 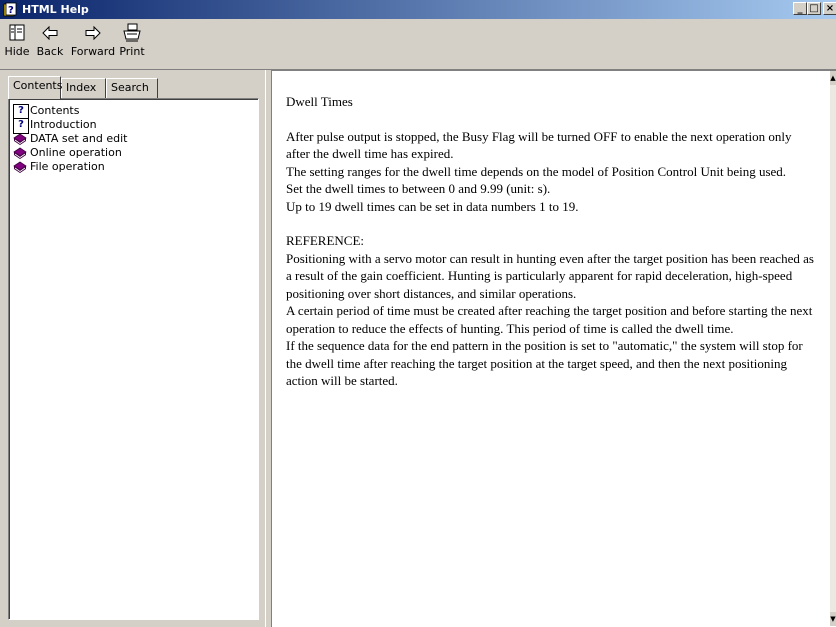 I want to click on tab-index-label: Index, so click(x=81, y=87).